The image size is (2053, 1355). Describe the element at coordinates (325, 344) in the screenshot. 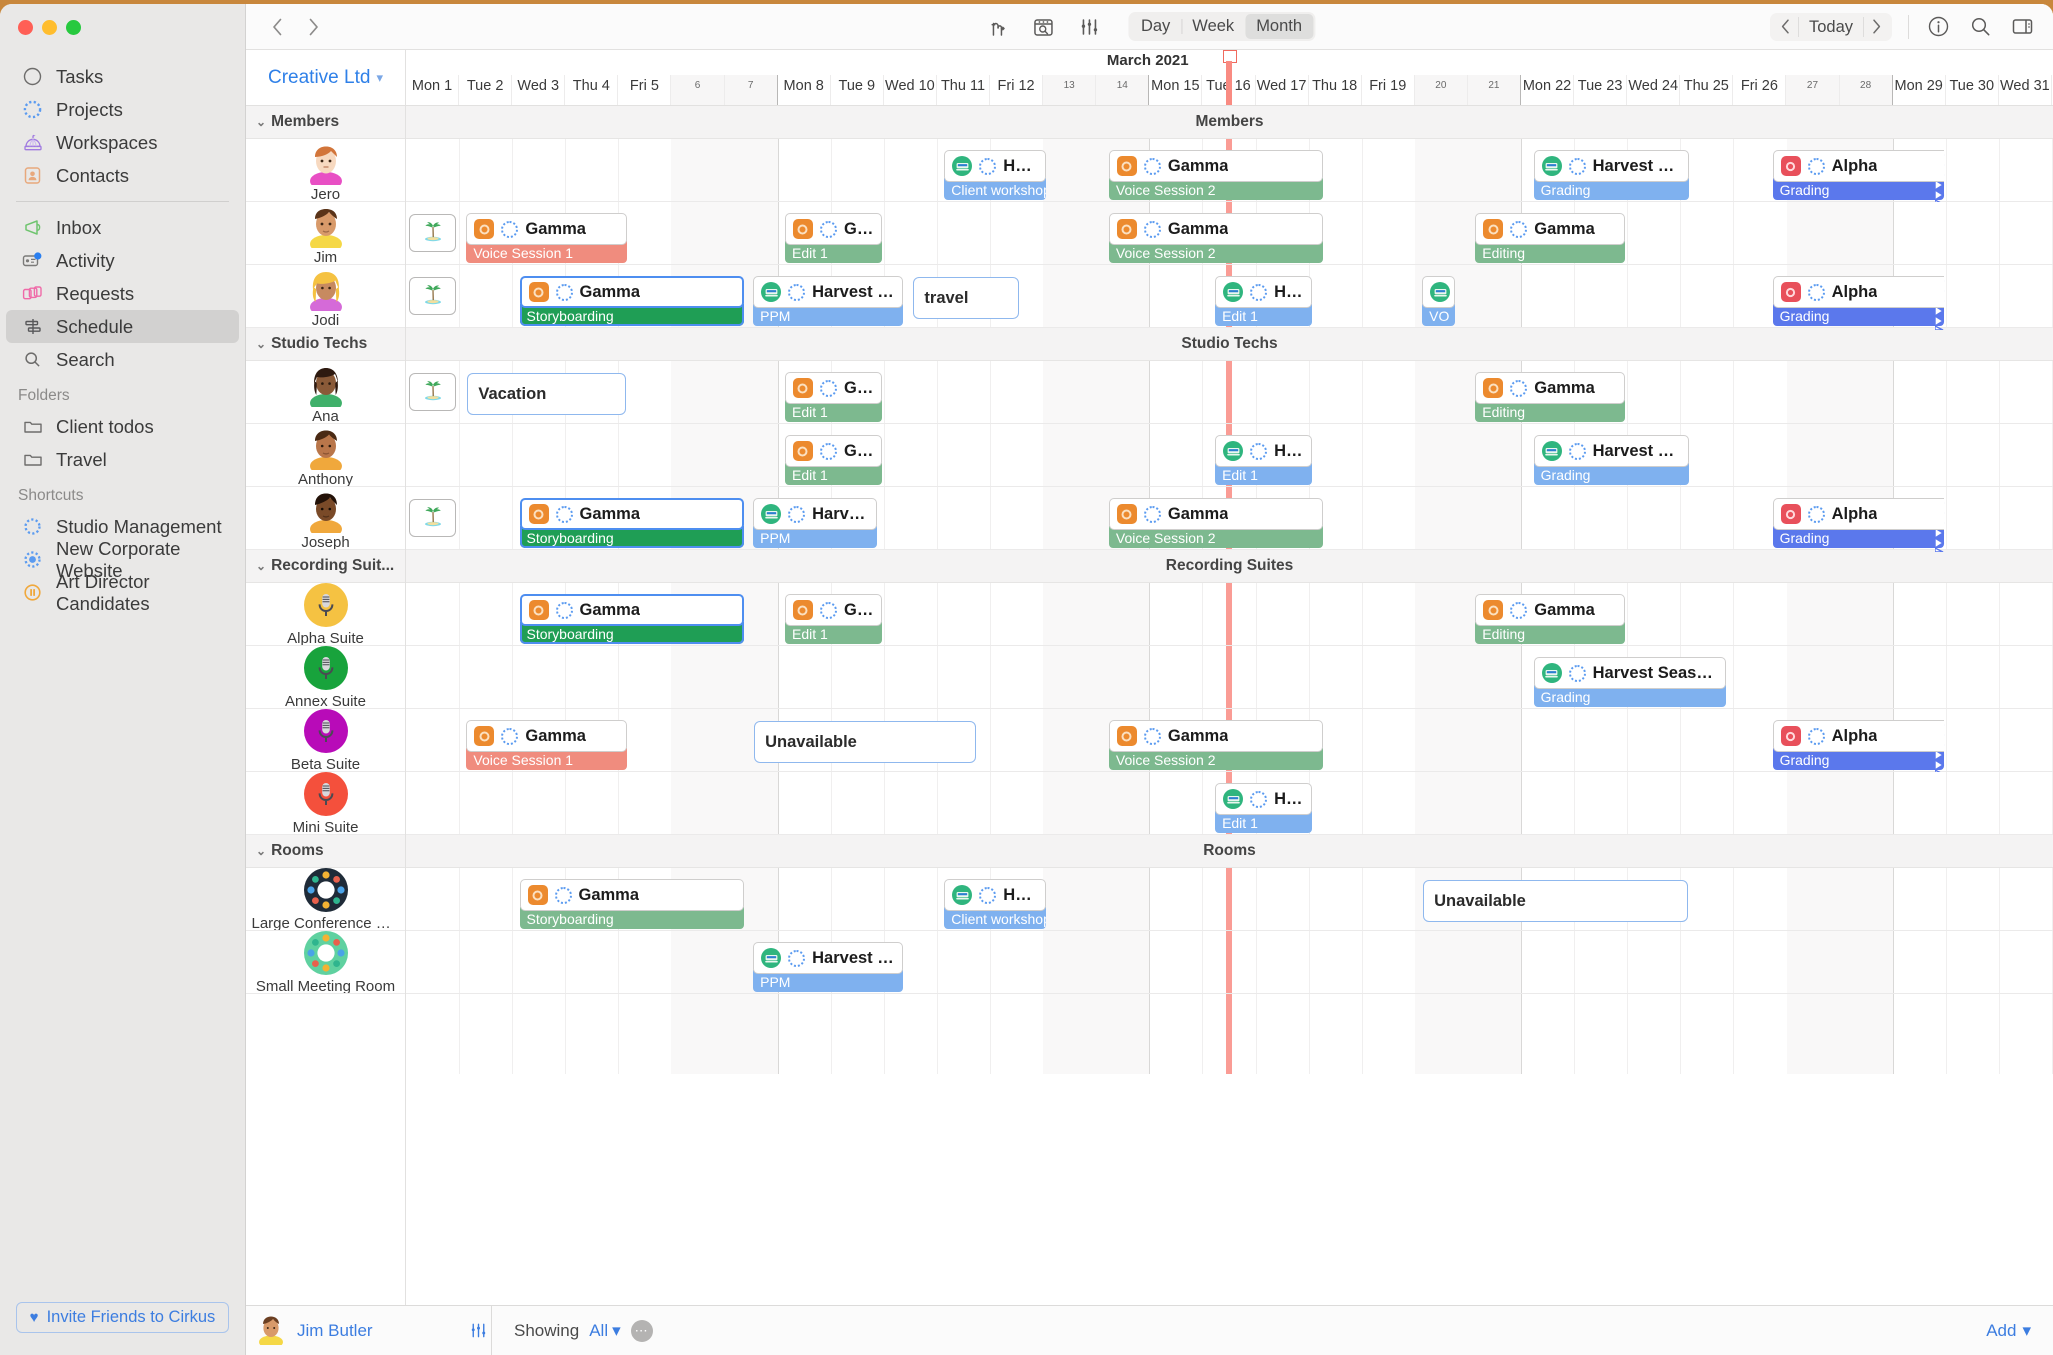

I see `group-header-studio-techs: ⌄ Studio Techs` at that location.